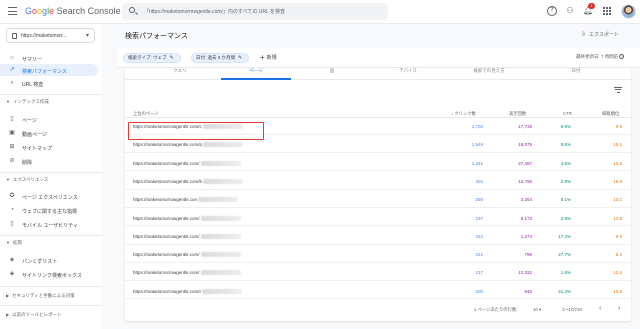 The image size is (640, 329). What do you see at coordinates (171, 58) in the screenshot?
I see `edit-pencil-icon: ✎` at bounding box center [171, 58].